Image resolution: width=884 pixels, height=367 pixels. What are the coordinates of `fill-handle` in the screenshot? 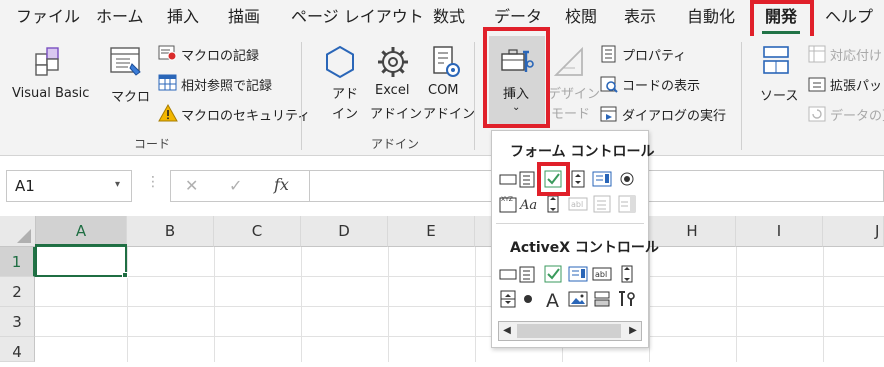 It's located at (125, 275).